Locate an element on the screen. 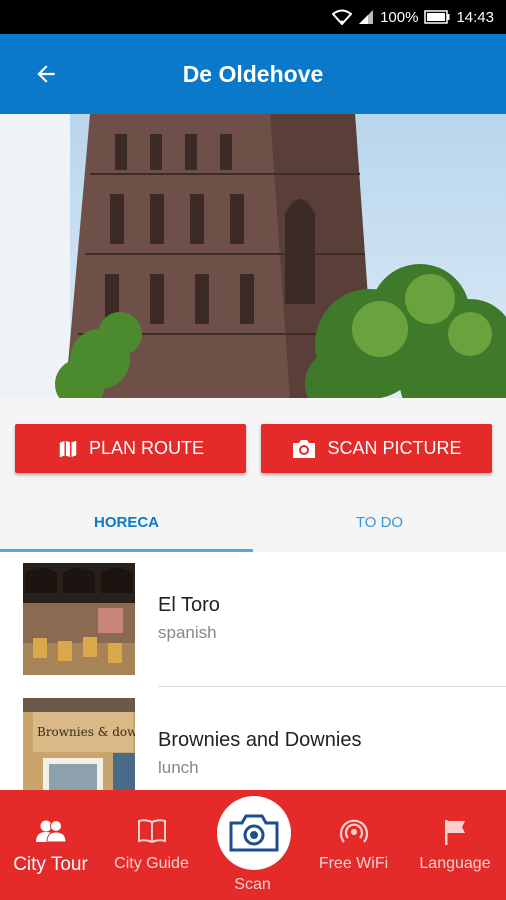 The width and height of the screenshot is (506, 900). nav-label: Language is located at coordinates (455, 863).